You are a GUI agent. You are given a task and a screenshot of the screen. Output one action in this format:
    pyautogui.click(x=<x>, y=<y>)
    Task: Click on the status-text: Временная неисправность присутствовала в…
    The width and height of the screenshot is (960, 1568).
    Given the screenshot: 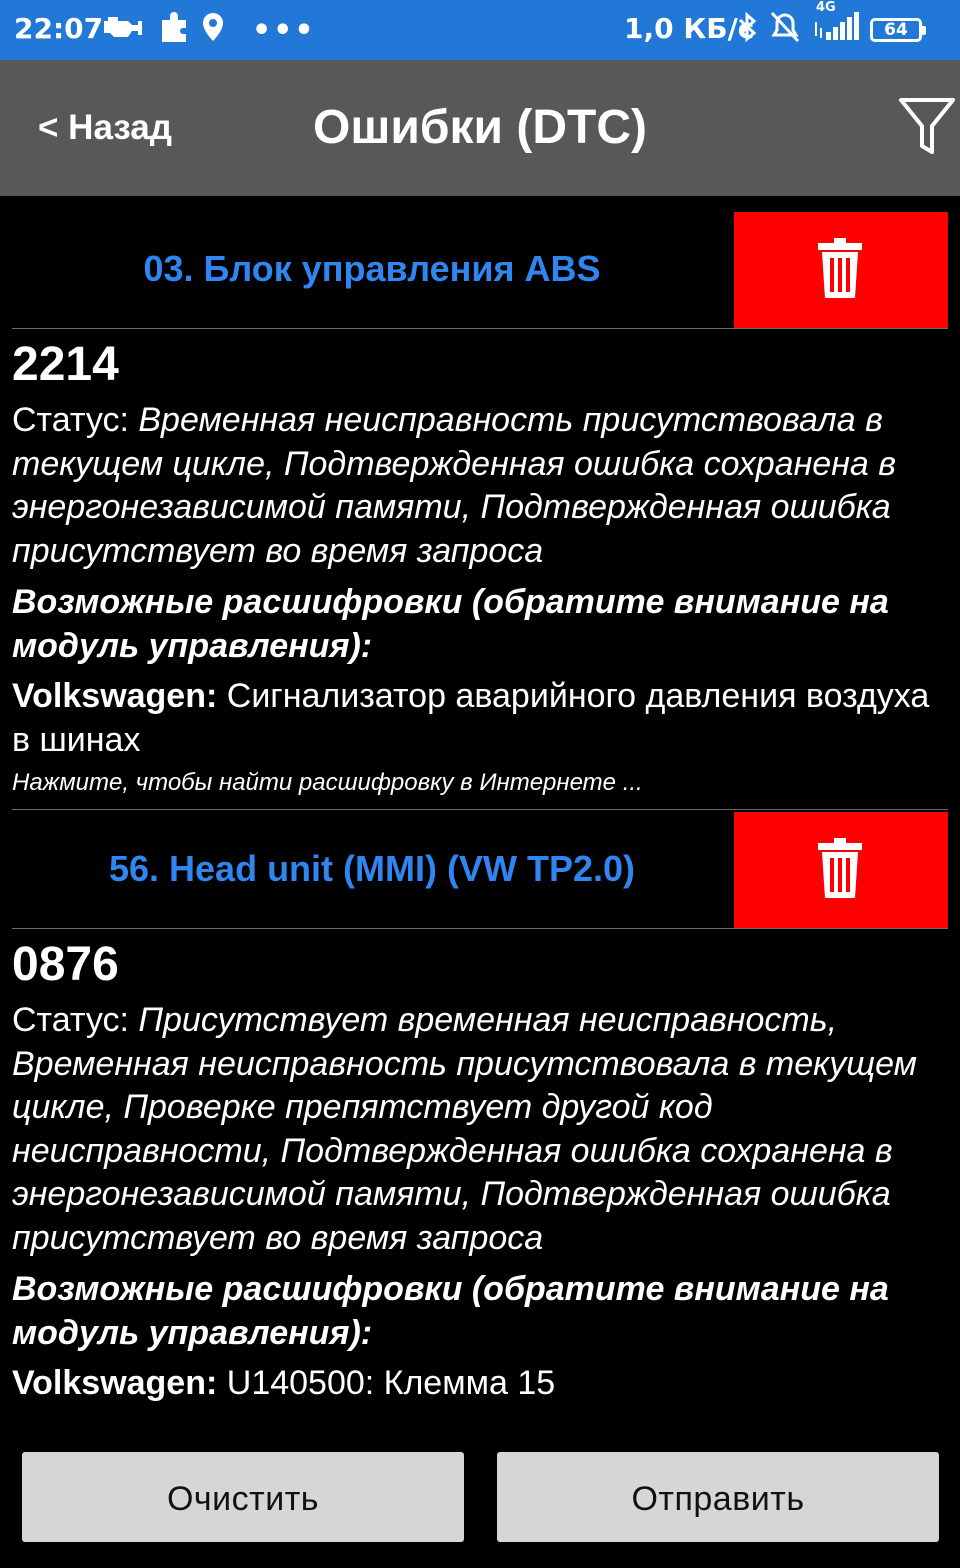 What is the action you would take?
    pyautogui.click(x=454, y=485)
    